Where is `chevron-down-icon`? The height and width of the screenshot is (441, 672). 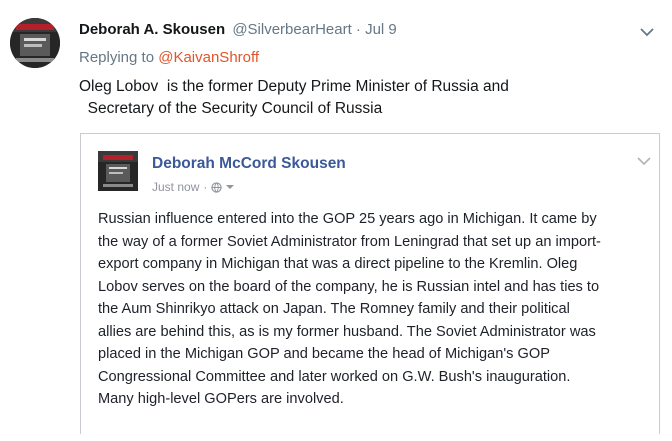
chevron-down-icon is located at coordinates (647, 32).